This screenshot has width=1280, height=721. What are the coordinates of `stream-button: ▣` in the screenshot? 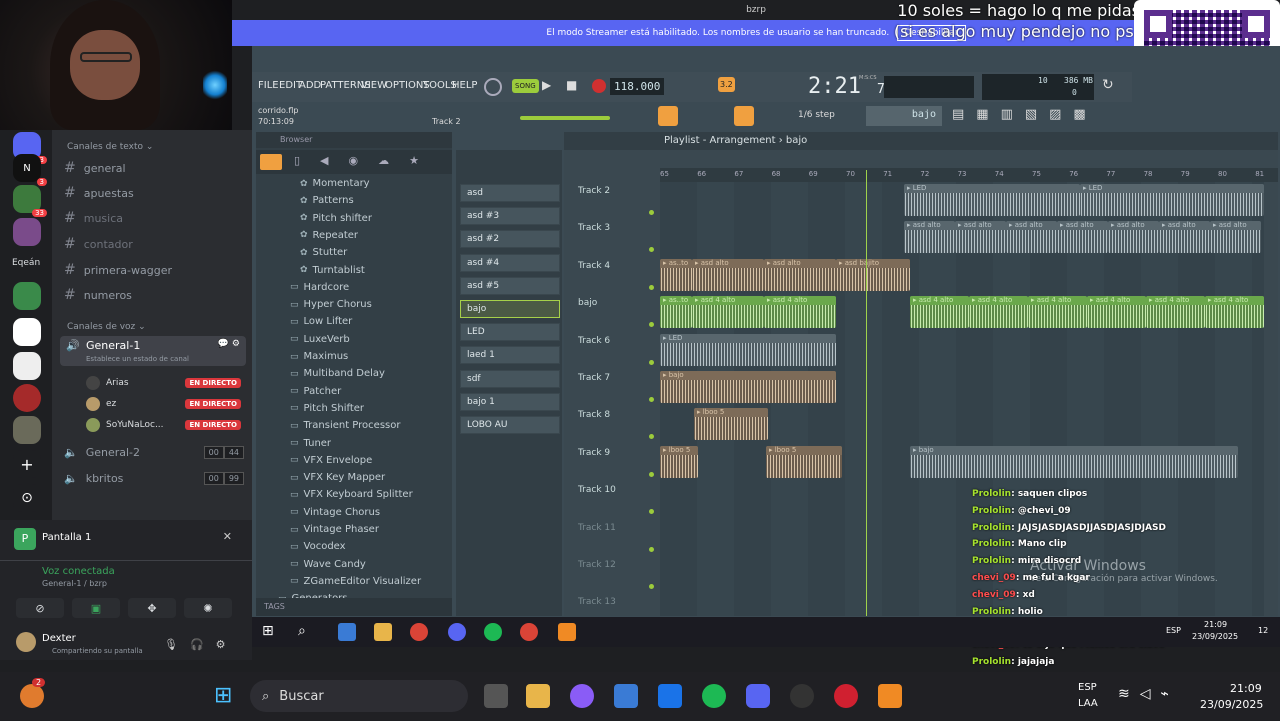 It's located at (96, 608).